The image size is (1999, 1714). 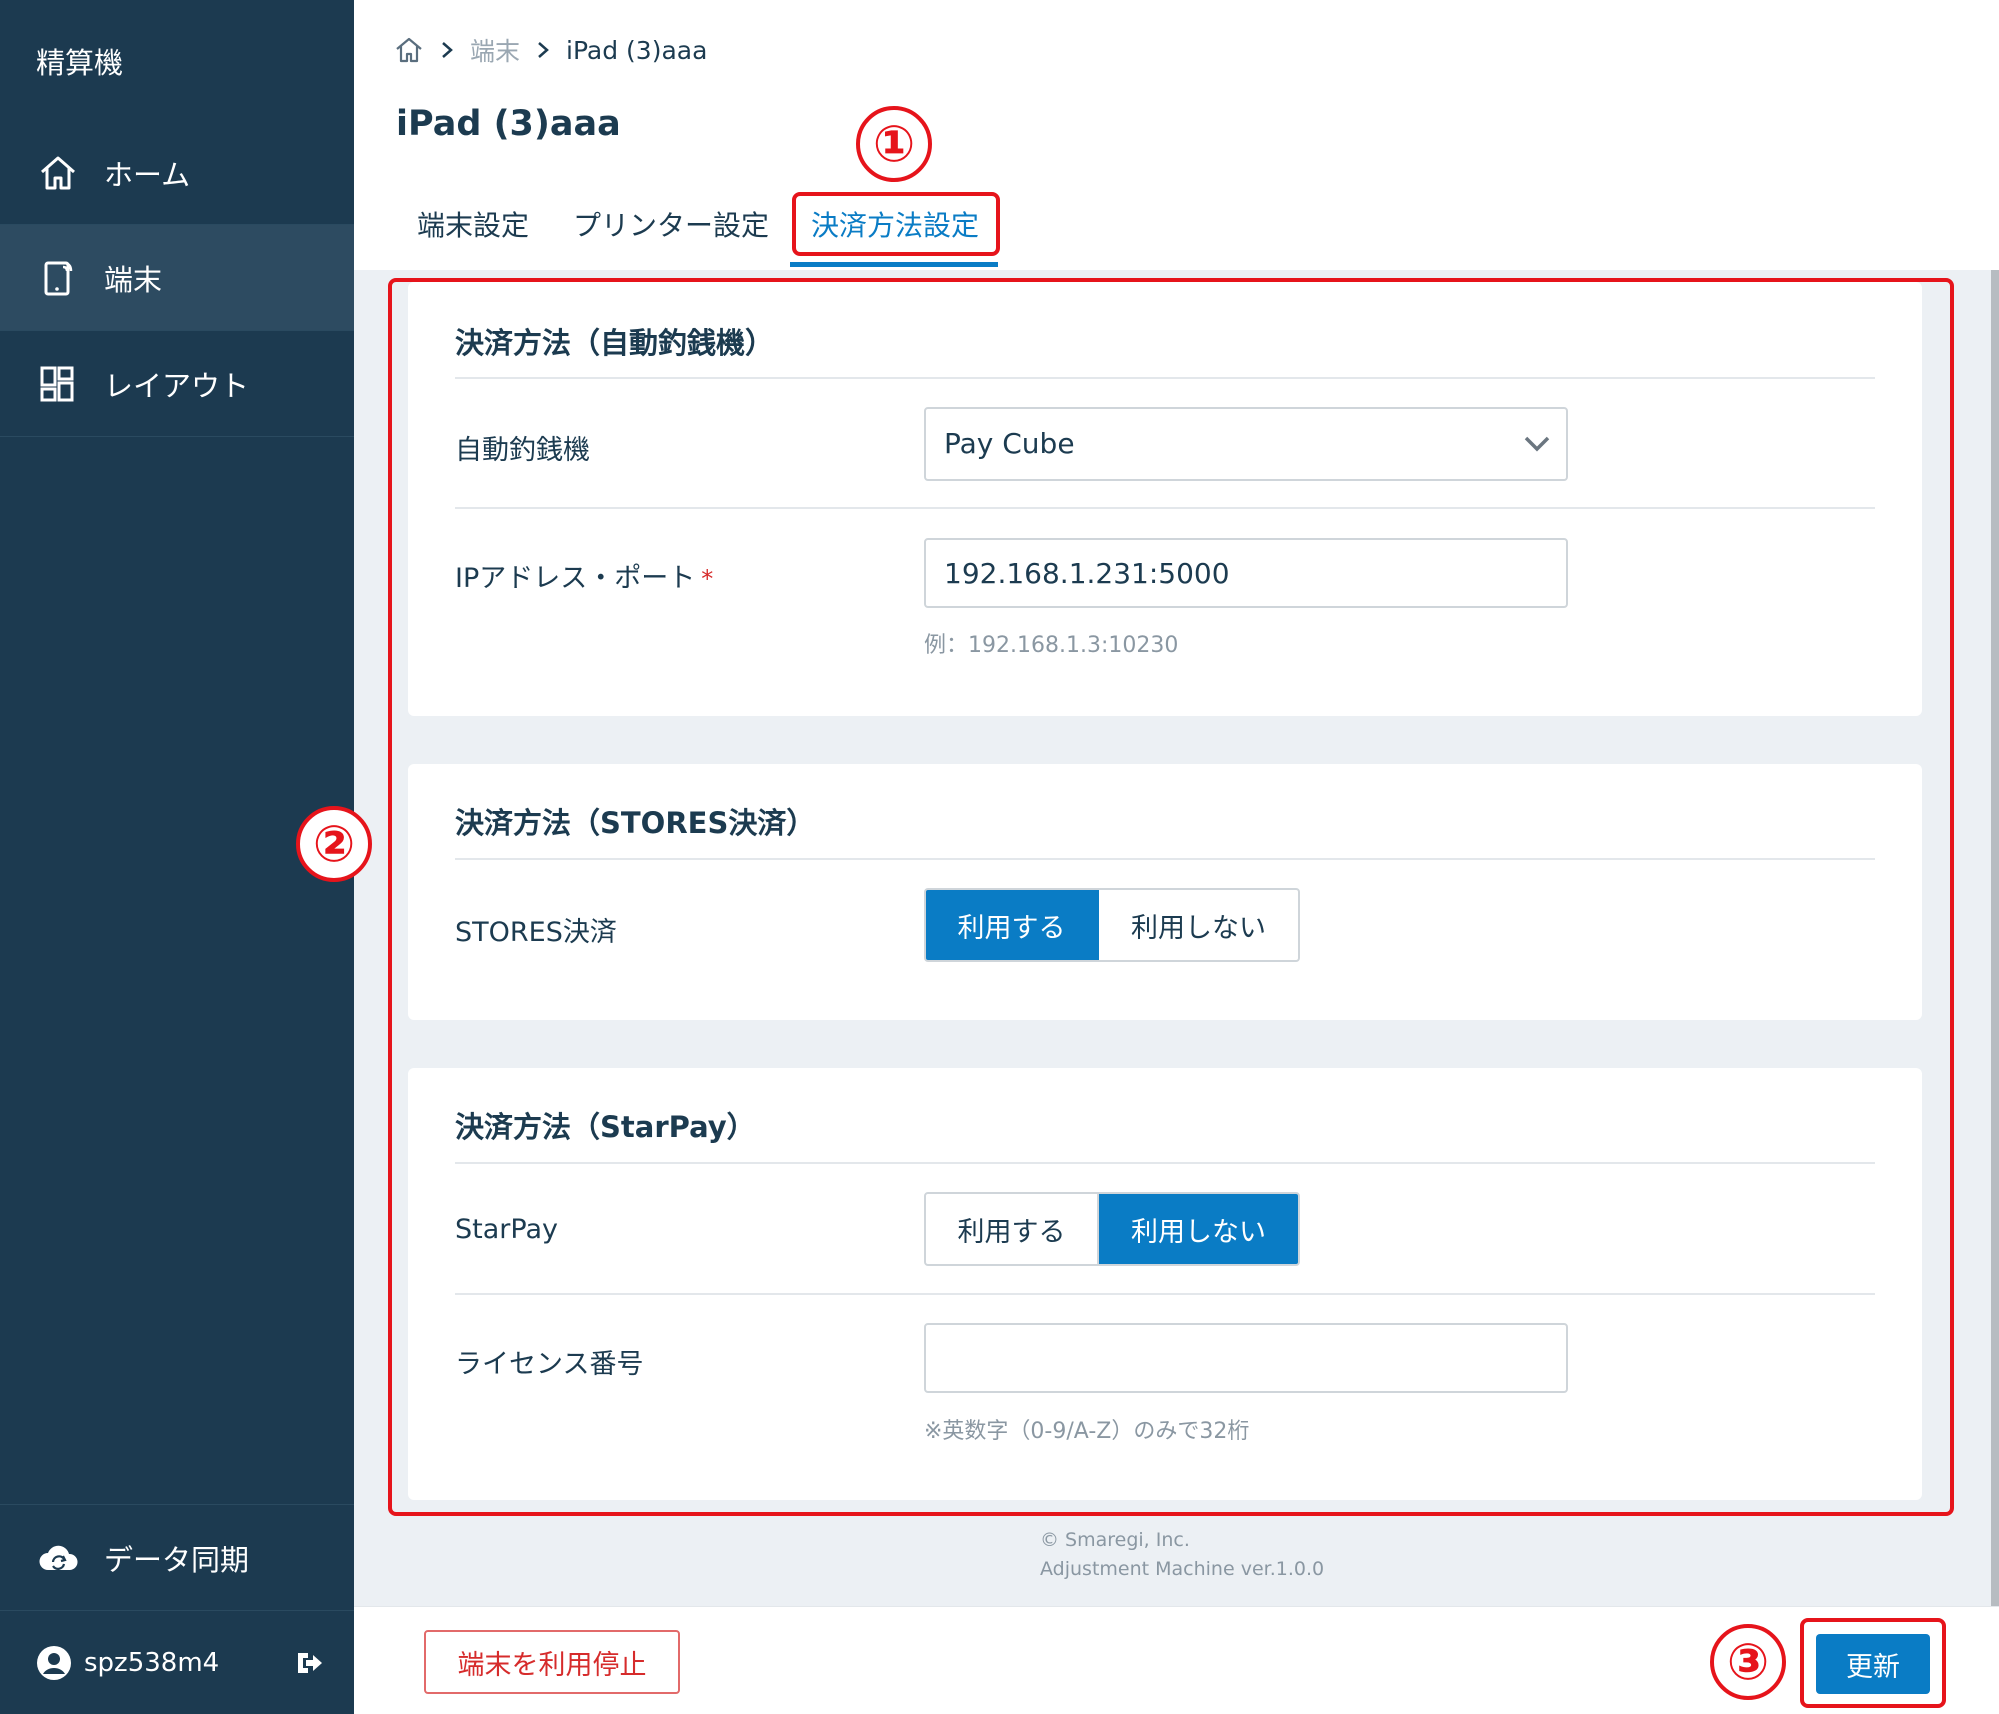 I want to click on sidebar-item-label: ホーム, so click(x=147, y=174).